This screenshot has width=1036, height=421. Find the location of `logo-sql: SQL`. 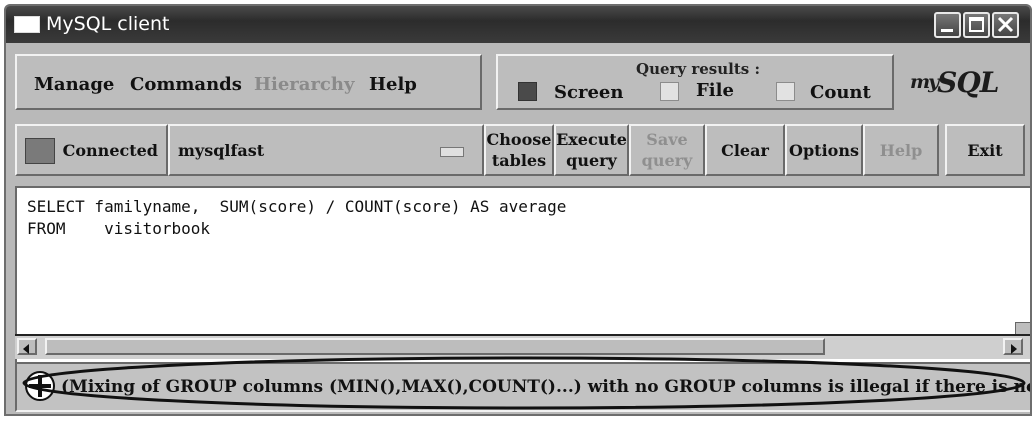

logo-sql: SQL is located at coordinates (968, 82).